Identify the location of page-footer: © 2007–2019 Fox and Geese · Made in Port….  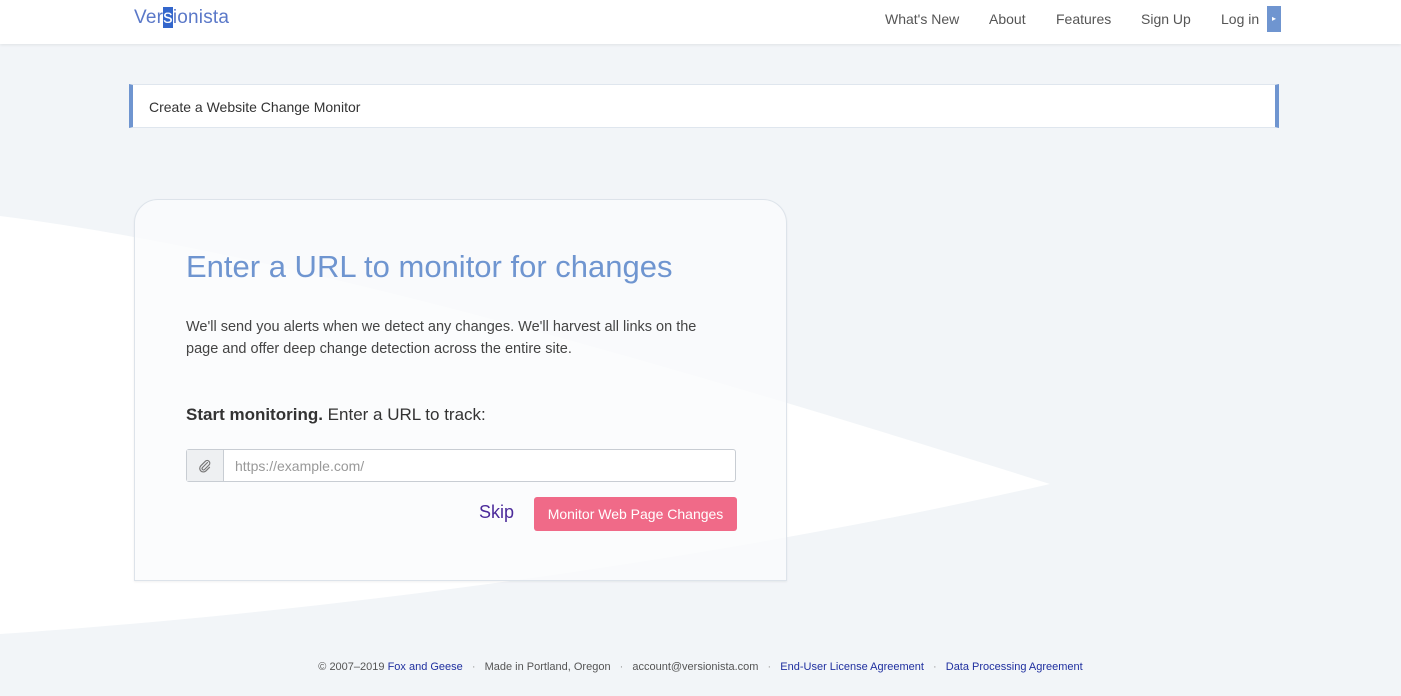
(700, 667).